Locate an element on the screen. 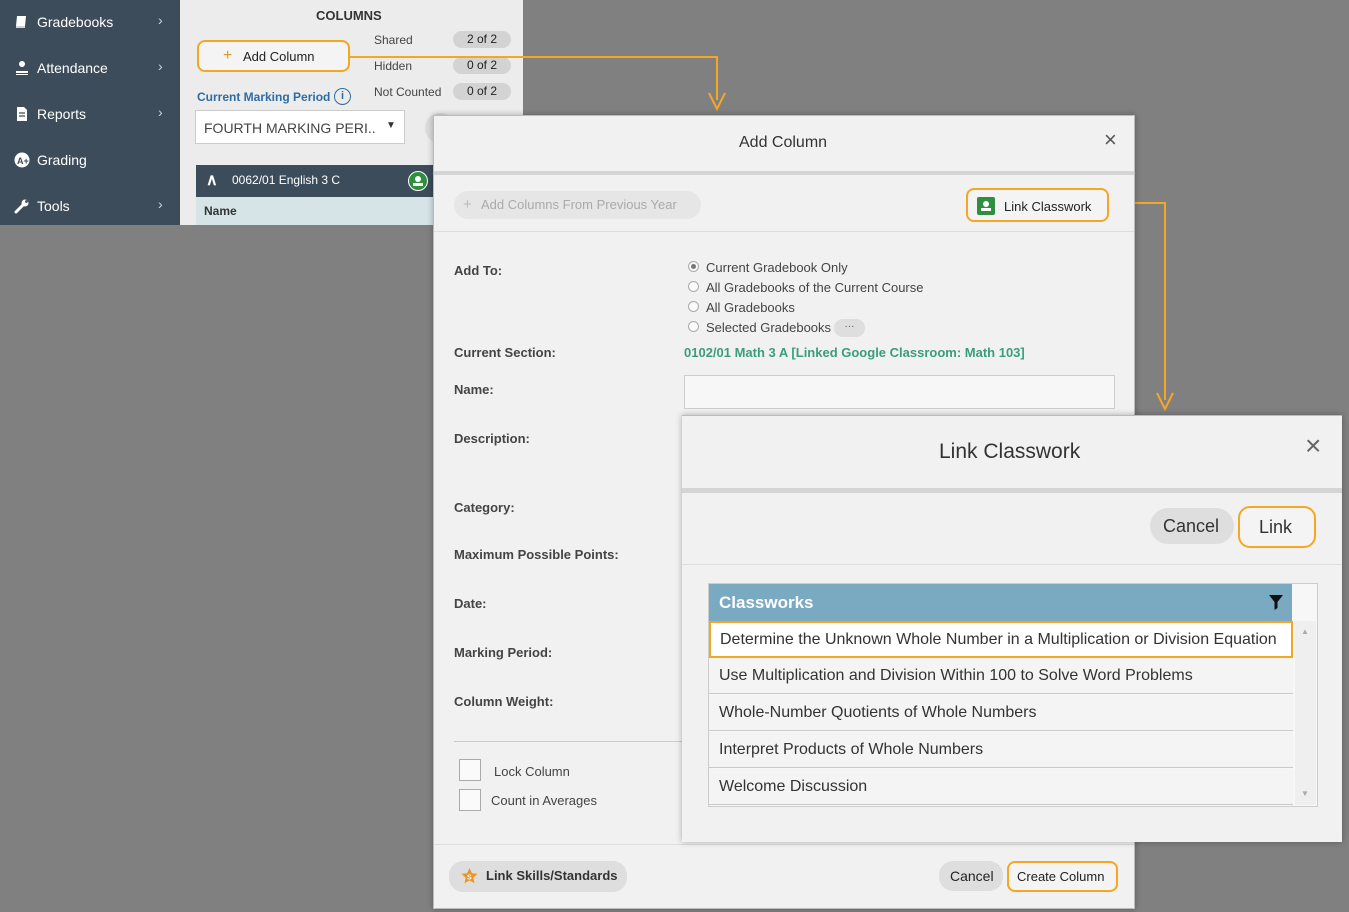 This screenshot has width=1349, height=912. classwork-row: Whole-Number Quotients of Whole Numbers is located at coordinates (1001, 713).